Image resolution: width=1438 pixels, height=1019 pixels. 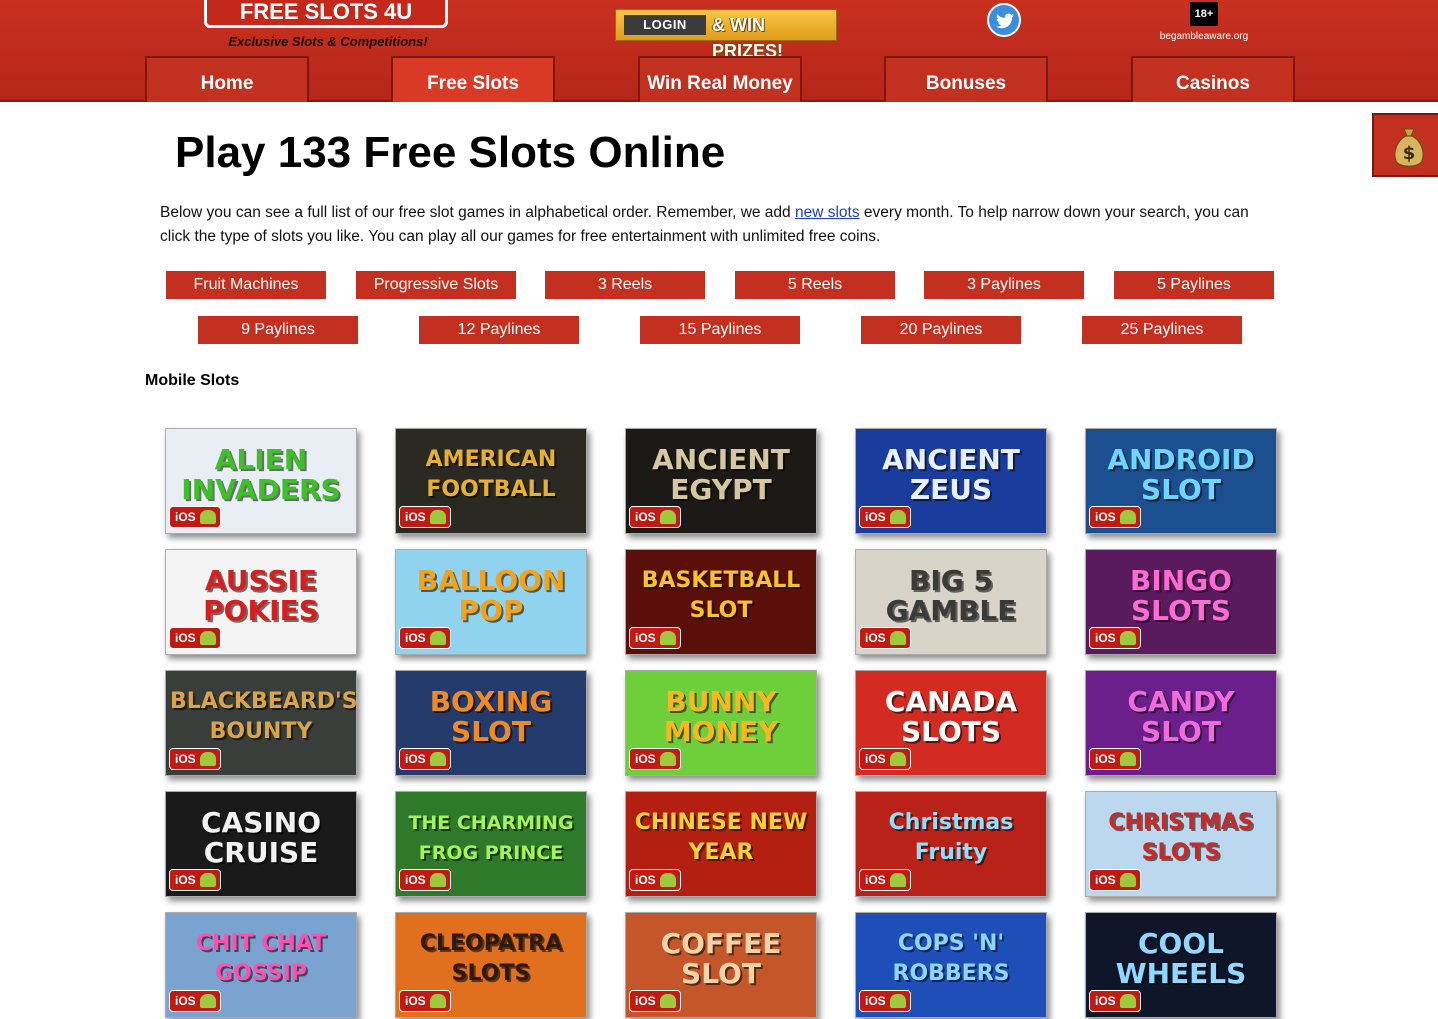 I want to click on game-tile: CHIT CHAT GOSSIP iOS, so click(x=261, y=965).